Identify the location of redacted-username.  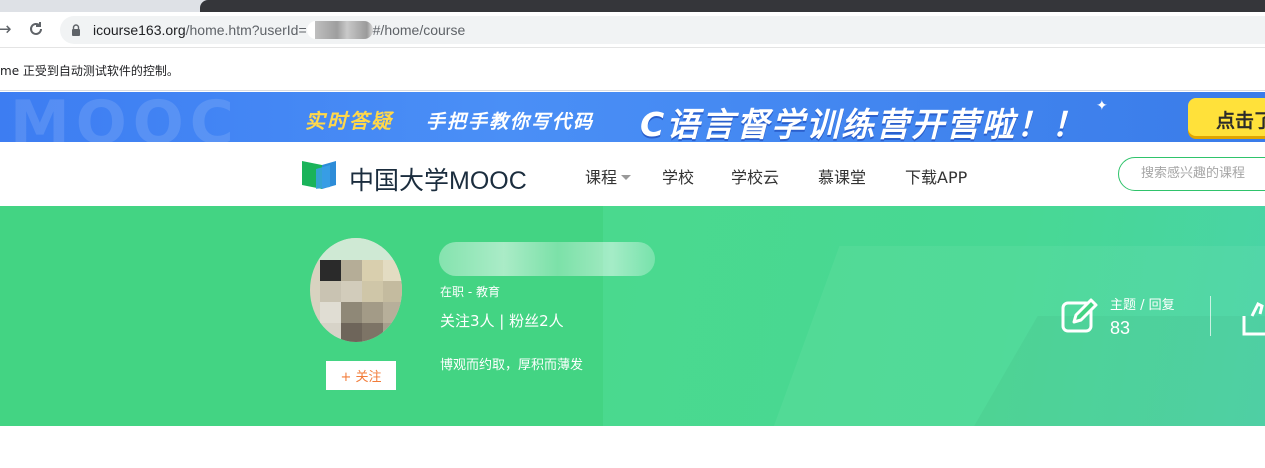
(547, 259).